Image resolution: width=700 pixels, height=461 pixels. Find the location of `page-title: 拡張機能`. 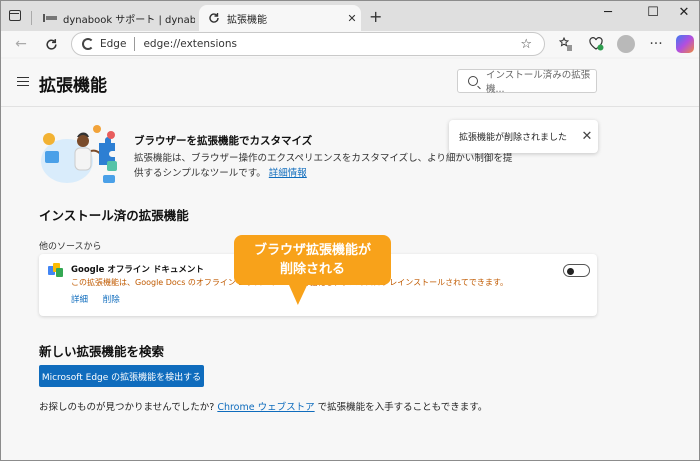

page-title: 拡張機能 is located at coordinates (73, 86).